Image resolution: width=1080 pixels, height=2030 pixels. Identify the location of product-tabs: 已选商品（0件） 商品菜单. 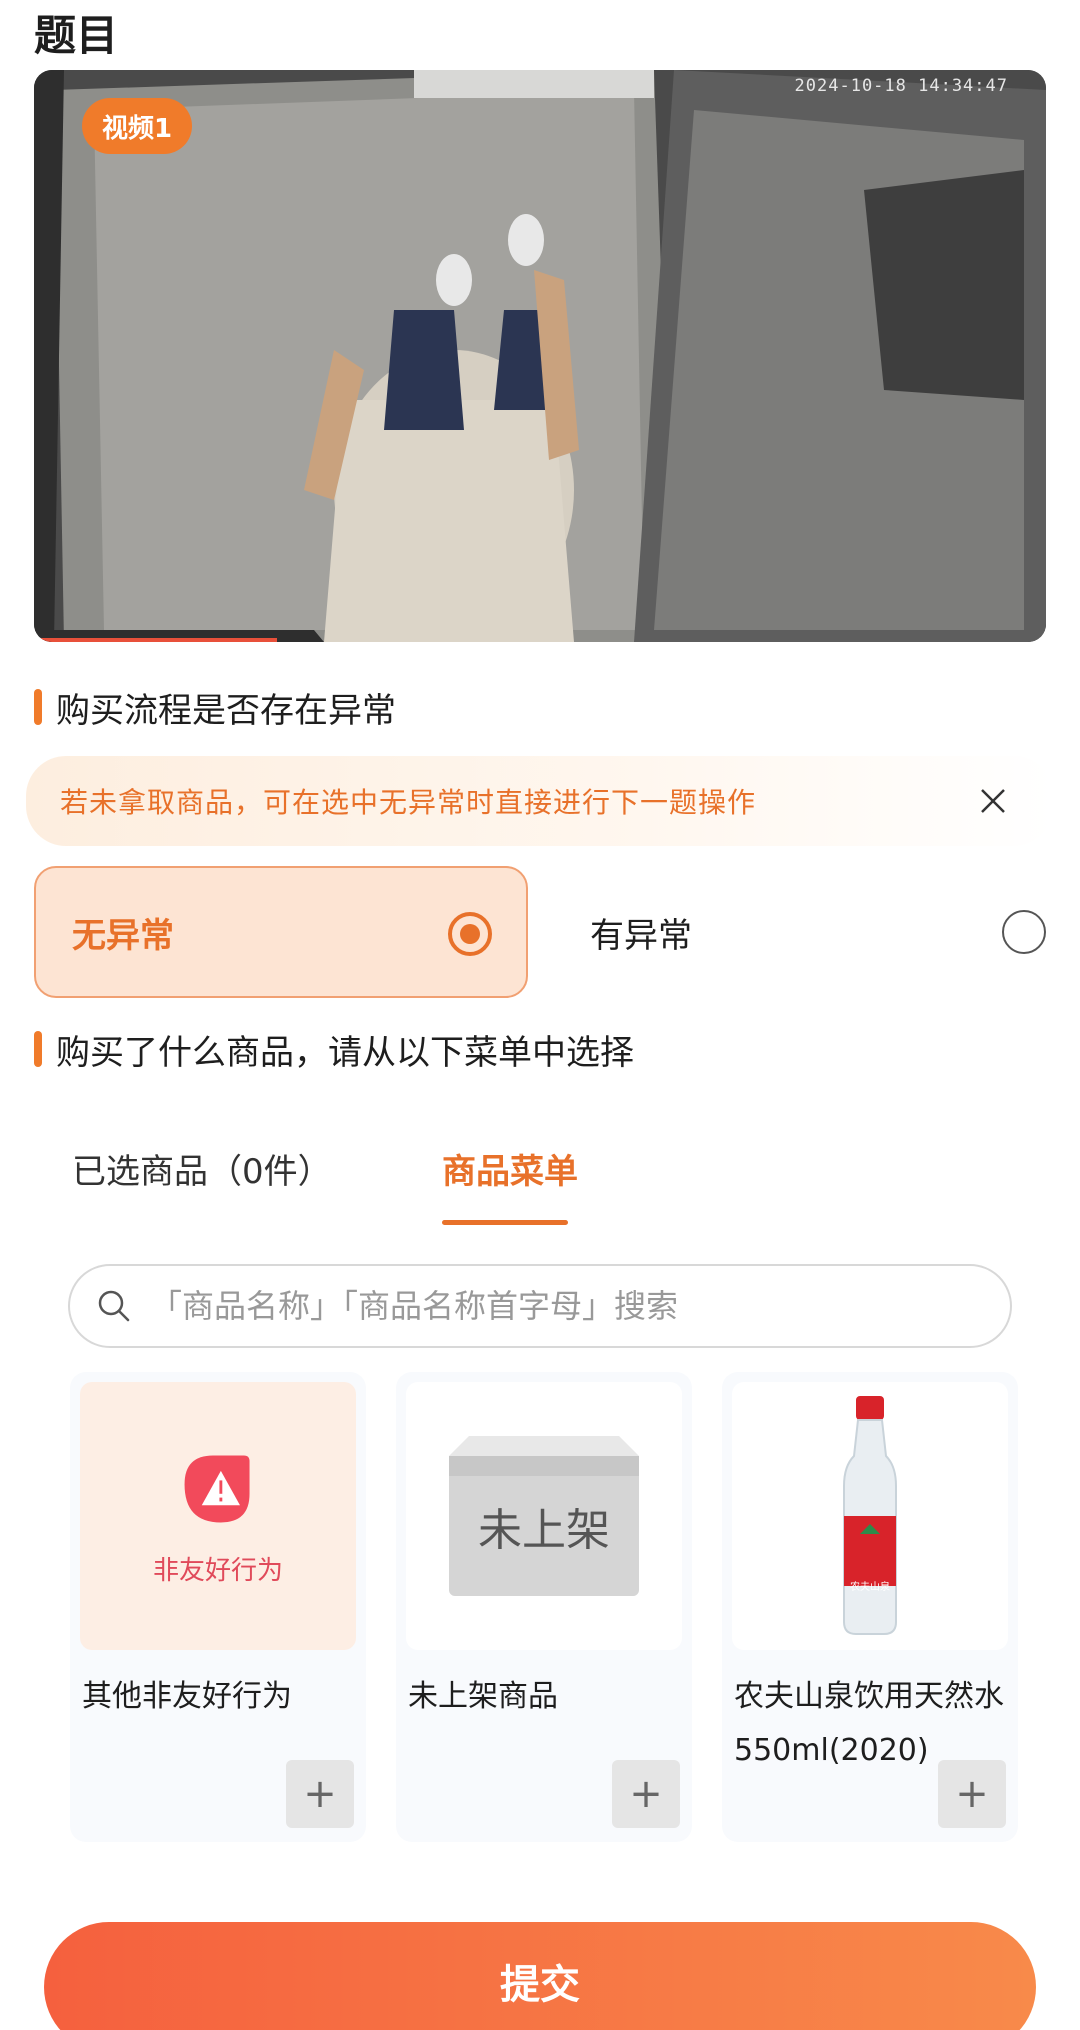
(540, 1175).